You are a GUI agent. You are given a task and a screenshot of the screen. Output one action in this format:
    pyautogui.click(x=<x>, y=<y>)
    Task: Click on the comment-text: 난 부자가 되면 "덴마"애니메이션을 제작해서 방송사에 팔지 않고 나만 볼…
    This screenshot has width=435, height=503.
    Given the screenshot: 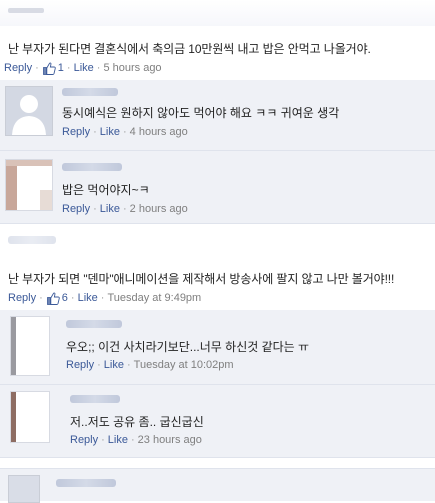 What is the action you would take?
    pyautogui.click(x=201, y=279)
    